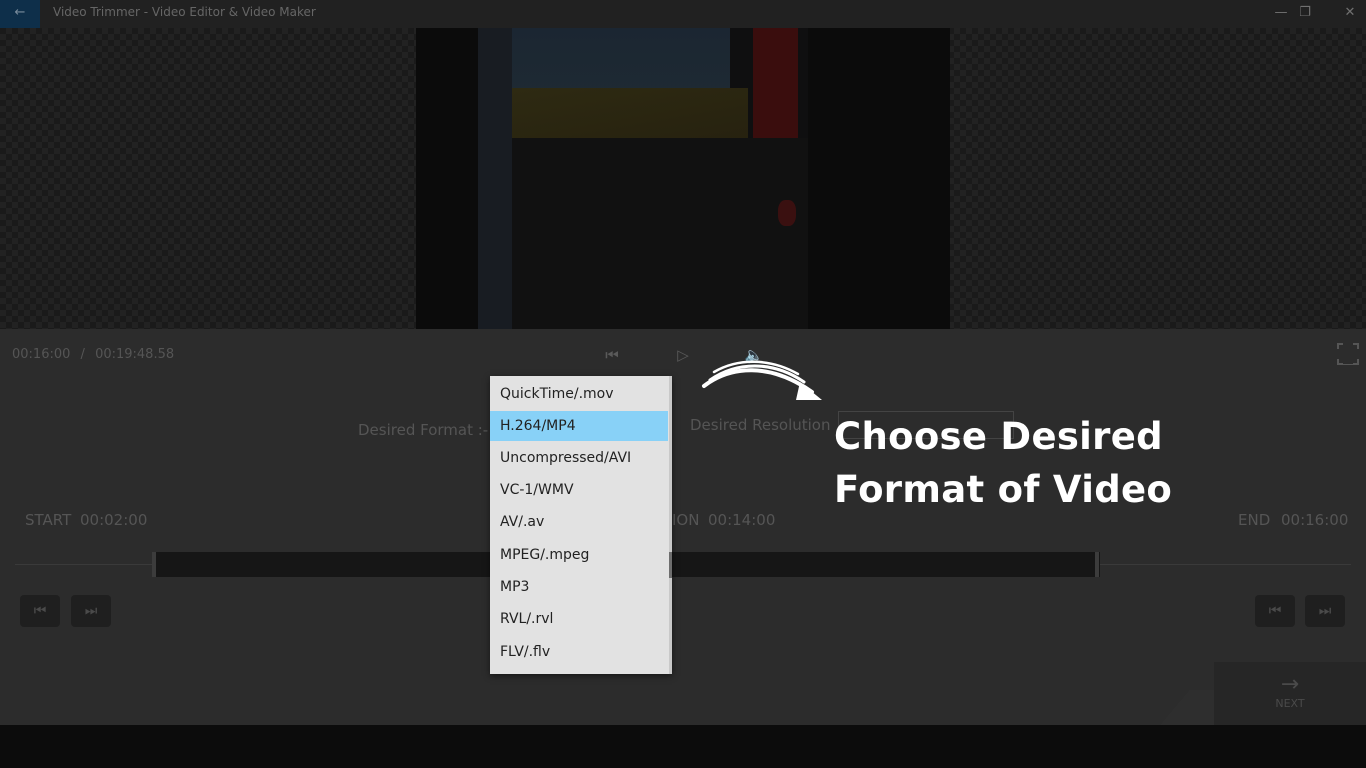 This screenshot has height=768, width=1366. I want to click on taskbar-area, so click(683, 746).